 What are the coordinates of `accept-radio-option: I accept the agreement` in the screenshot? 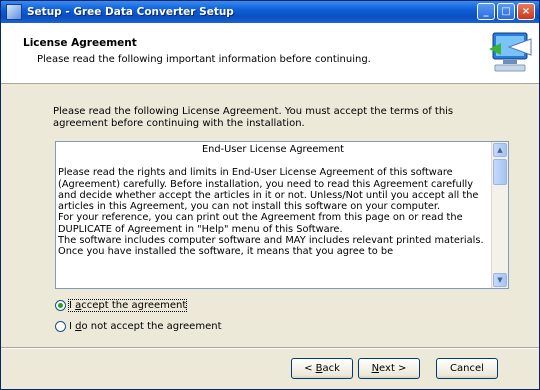 It's located at (121, 305).